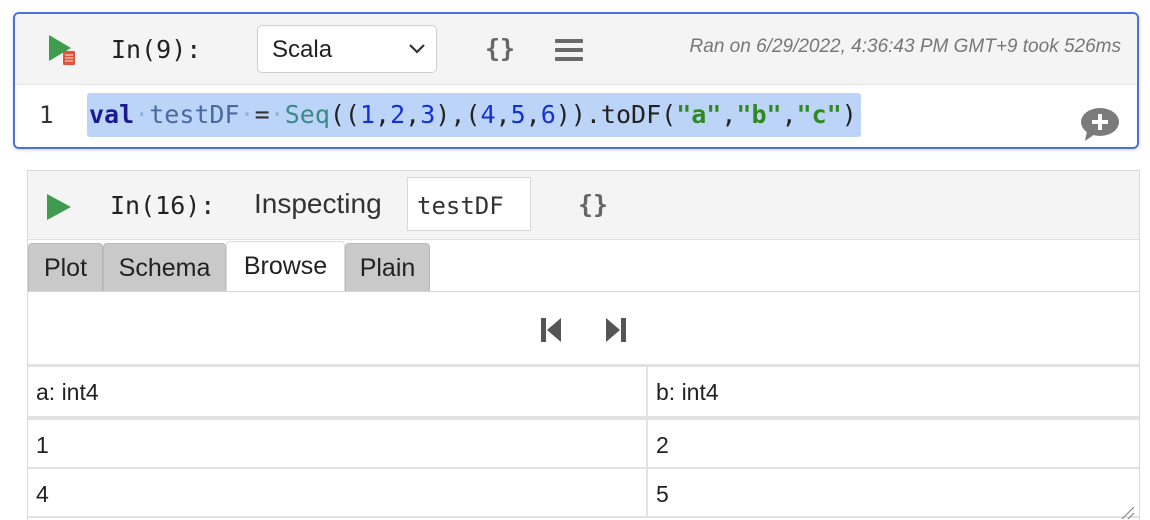 Image resolution: width=1150 pixels, height=520 pixels. Describe the element at coordinates (46, 115) in the screenshot. I see `line-number: 1` at that location.